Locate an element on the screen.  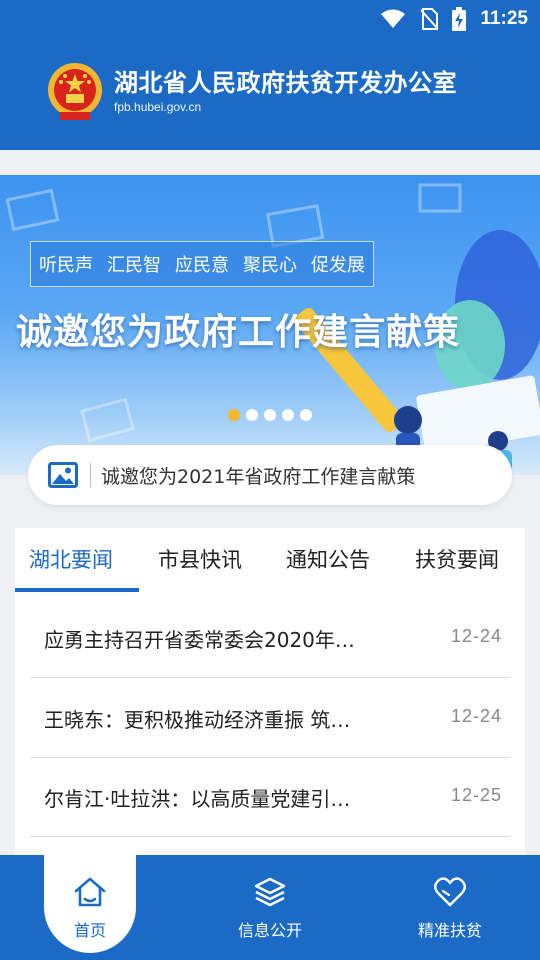
tab-notices: 通知公告 is located at coordinates (328, 559).